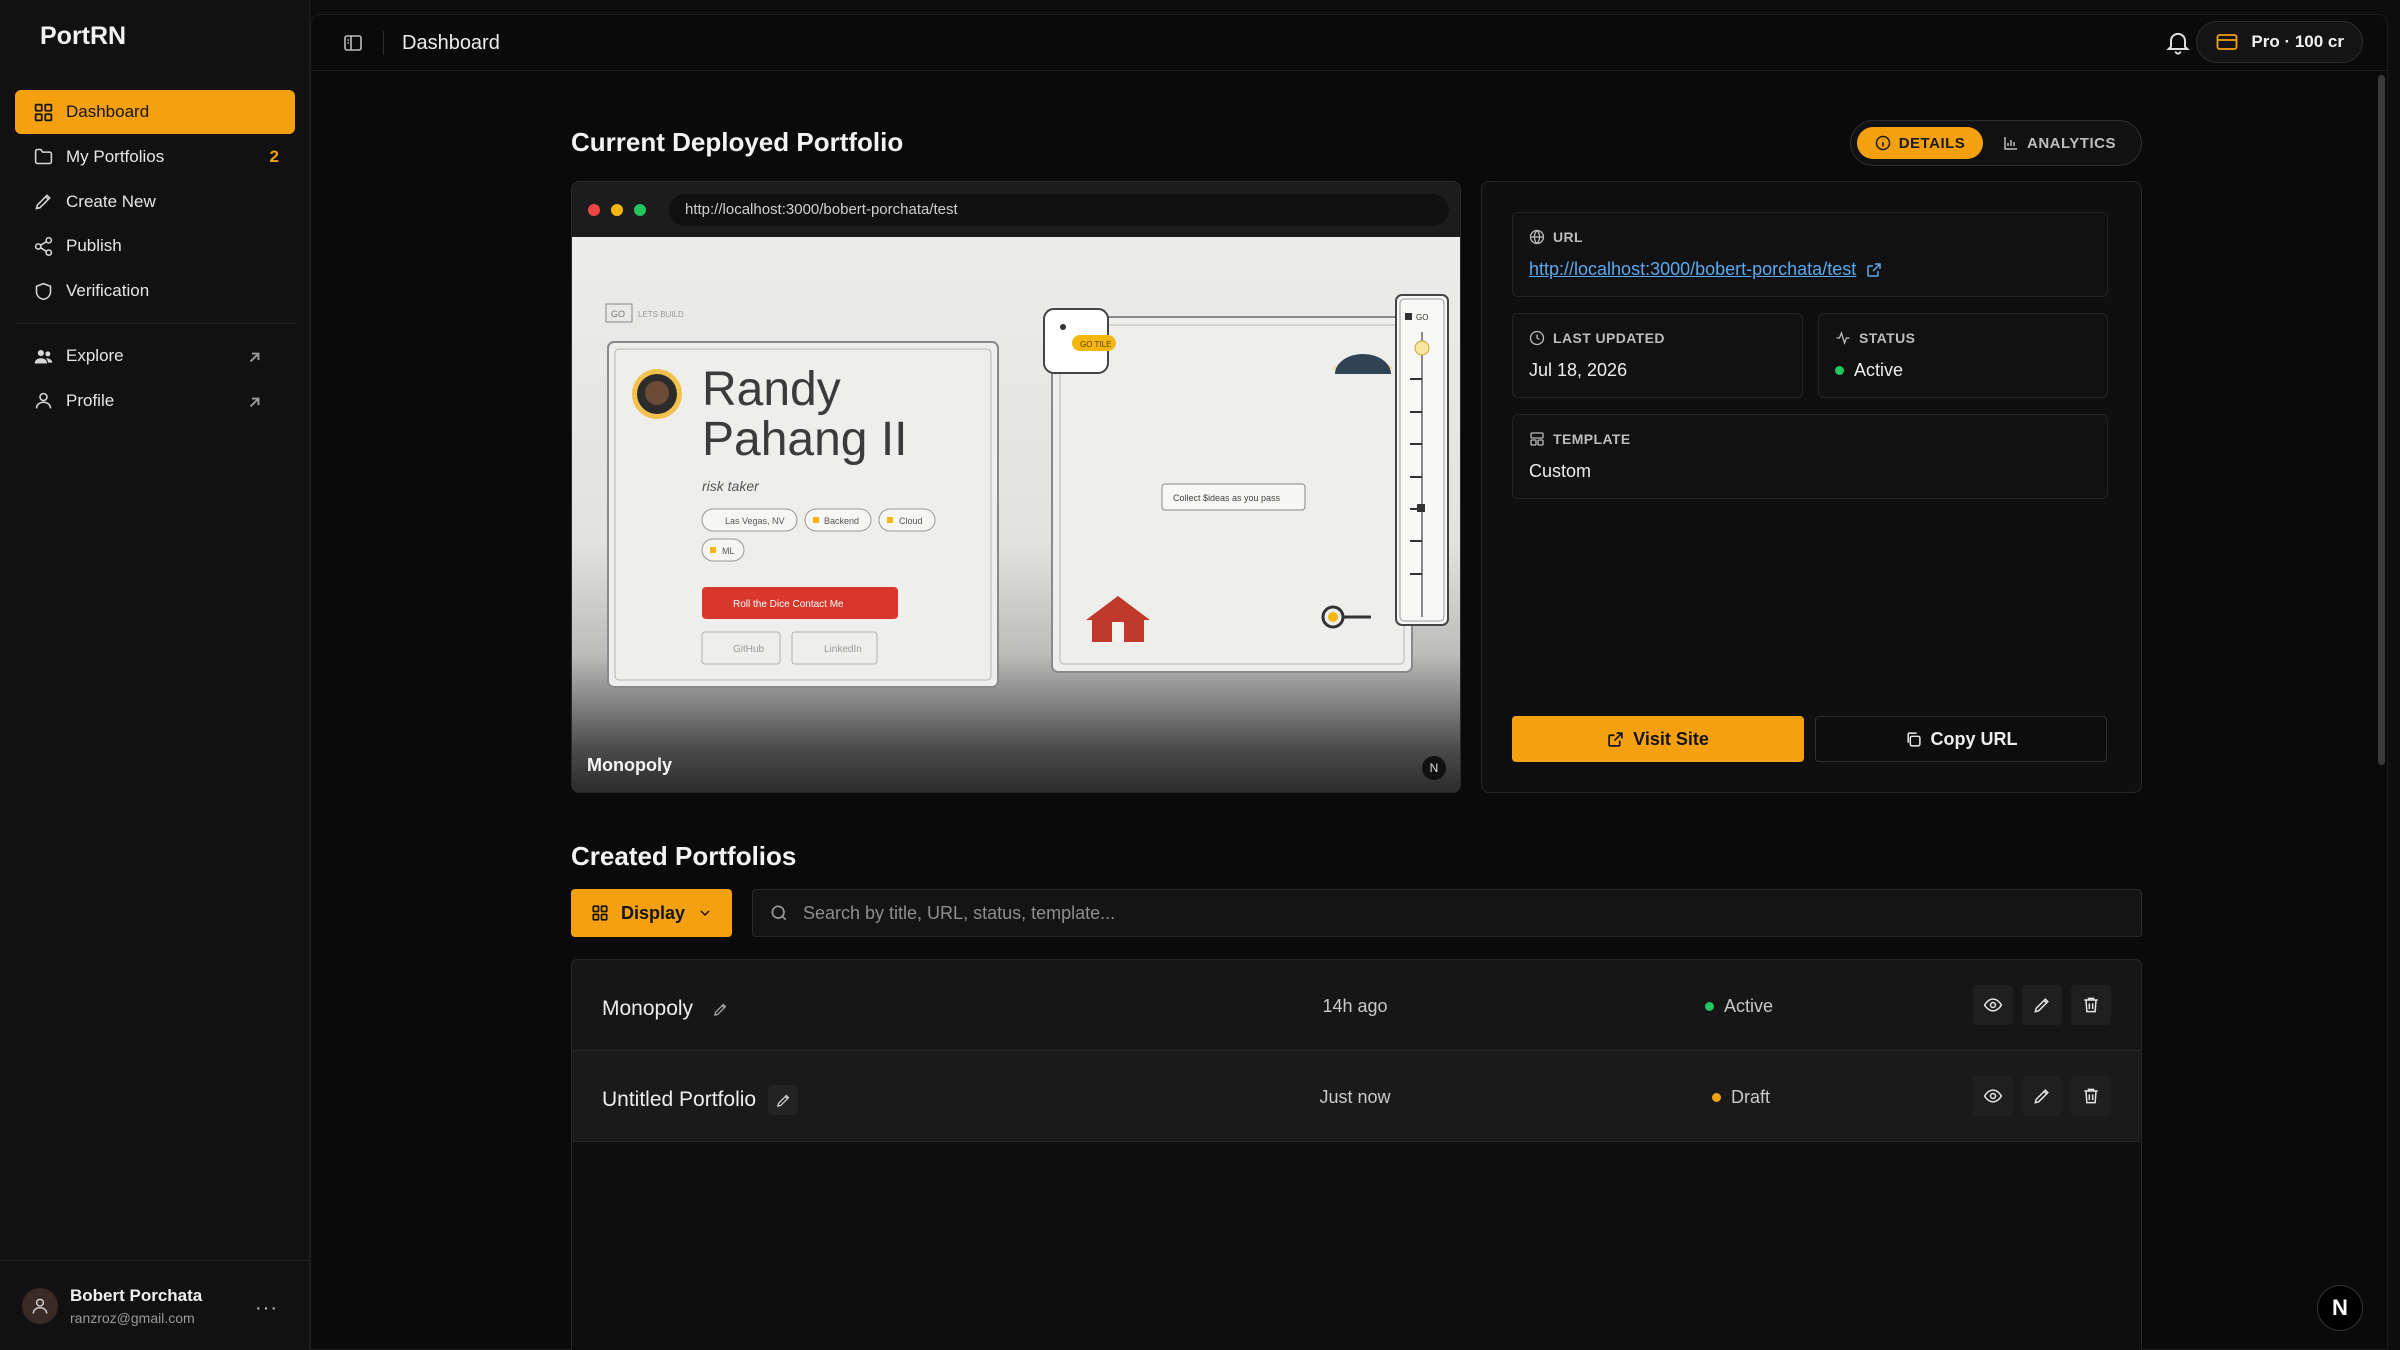  I want to click on sidebar-item-publish: Publish, so click(155, 246).